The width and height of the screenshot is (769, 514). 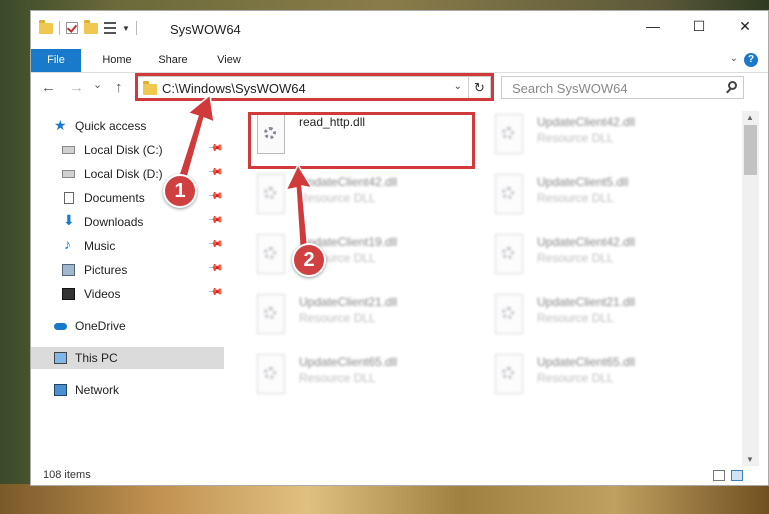 What do you see at coordinates (106, 270) in the screenshot?
I see `sidebar-item-label: Pictures` at bounding box center [106, 270].